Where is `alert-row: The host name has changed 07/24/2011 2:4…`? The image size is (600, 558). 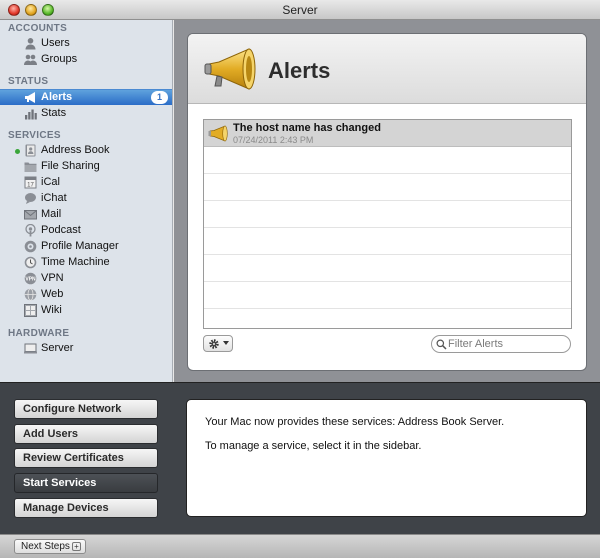 alert-row: The host name has changed 07/24/2011 2:4… is located at coordinates (387, 133).